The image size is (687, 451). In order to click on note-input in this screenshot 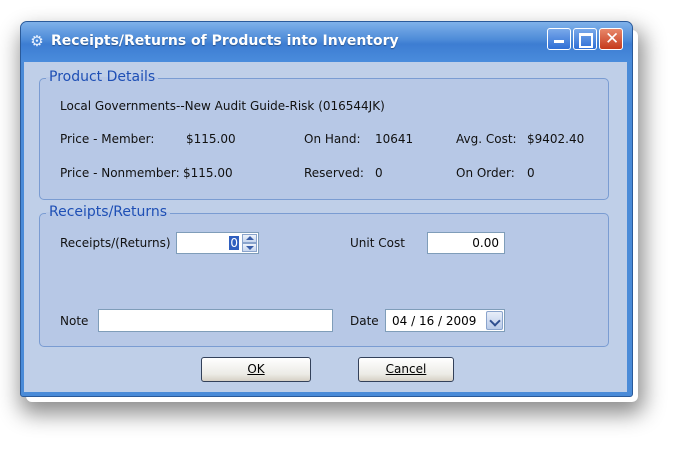, I will do `click(215, 320)`.